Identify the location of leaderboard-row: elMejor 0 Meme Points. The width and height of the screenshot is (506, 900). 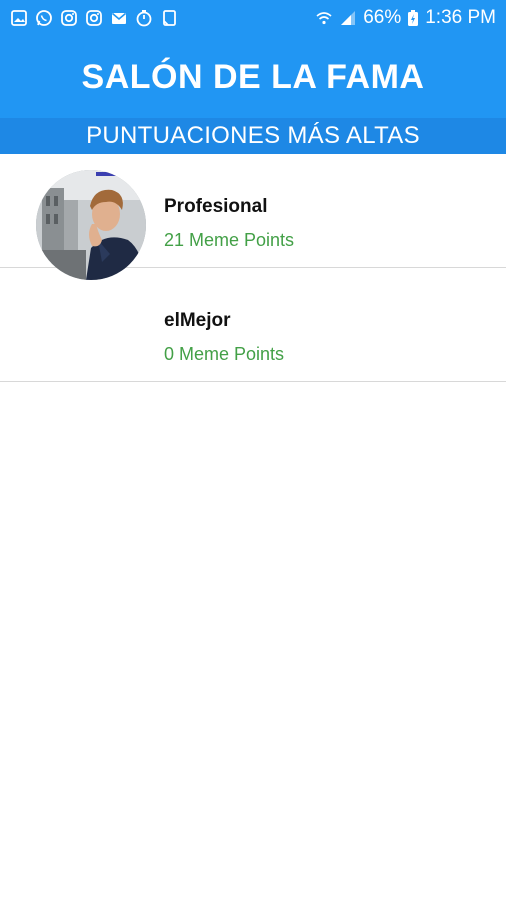
(253, 325).